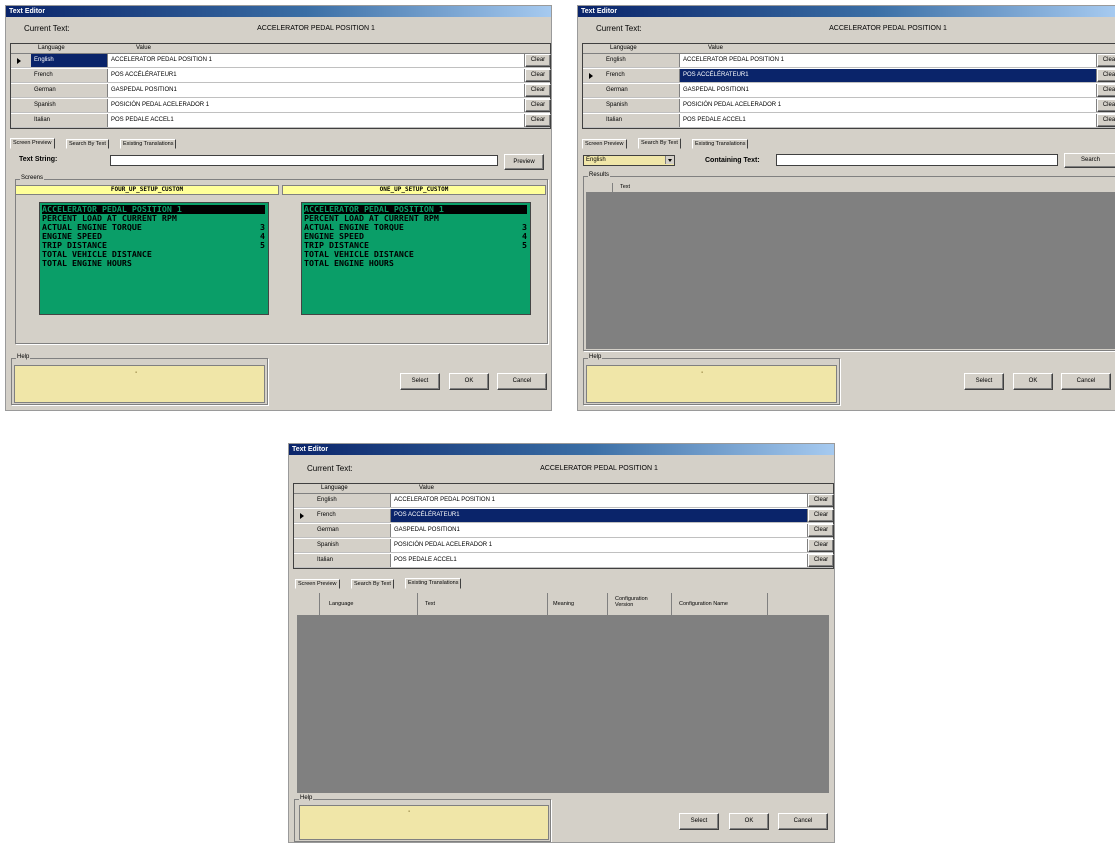  Describe the element at coordinates (850, 266) in the screenshot. I see `results-grid: Text` at that location.